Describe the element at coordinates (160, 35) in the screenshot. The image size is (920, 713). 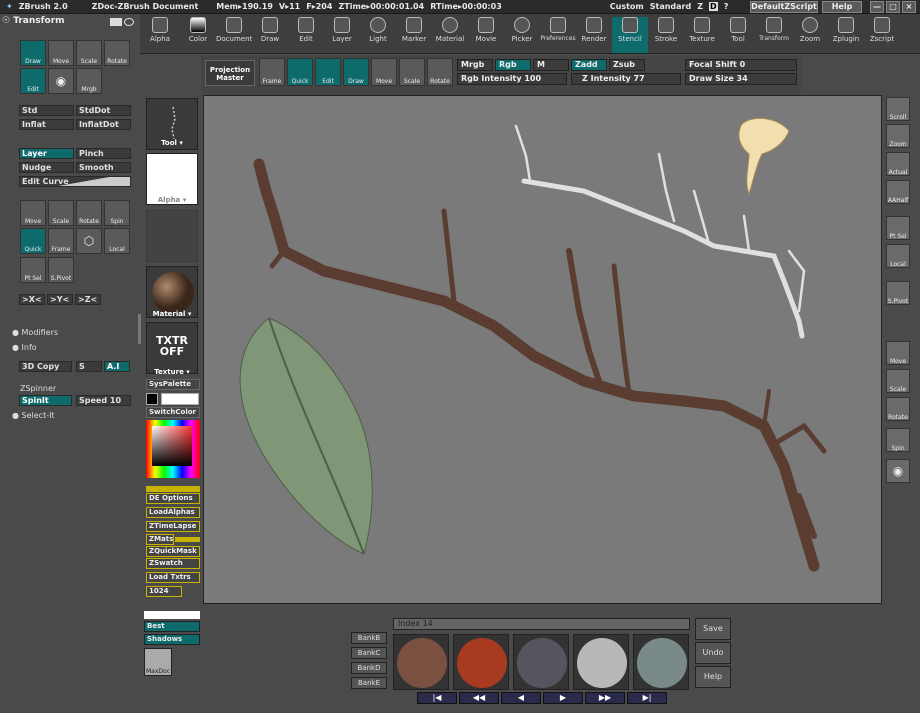
I see `menu-alpha: Alpha` at that location.